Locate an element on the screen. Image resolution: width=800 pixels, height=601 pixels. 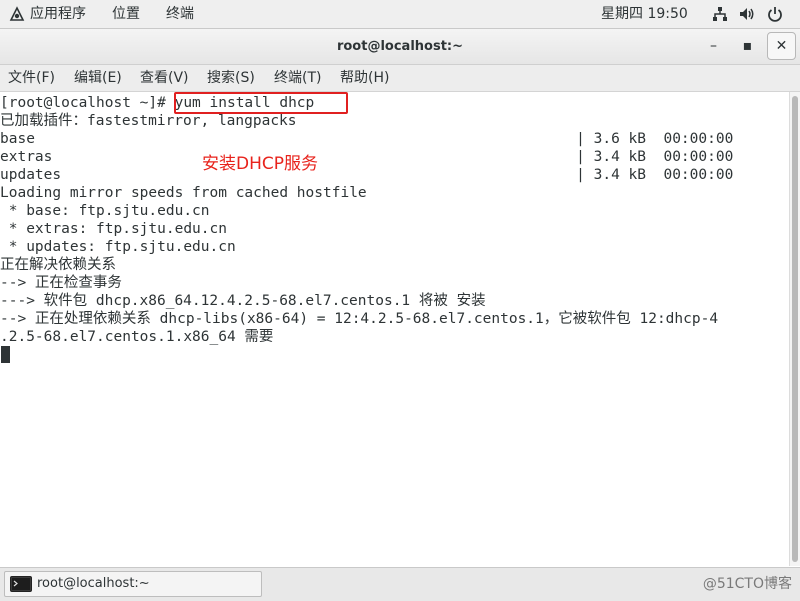
maximize-icon: ▪ is located at coordinates (747, 46).